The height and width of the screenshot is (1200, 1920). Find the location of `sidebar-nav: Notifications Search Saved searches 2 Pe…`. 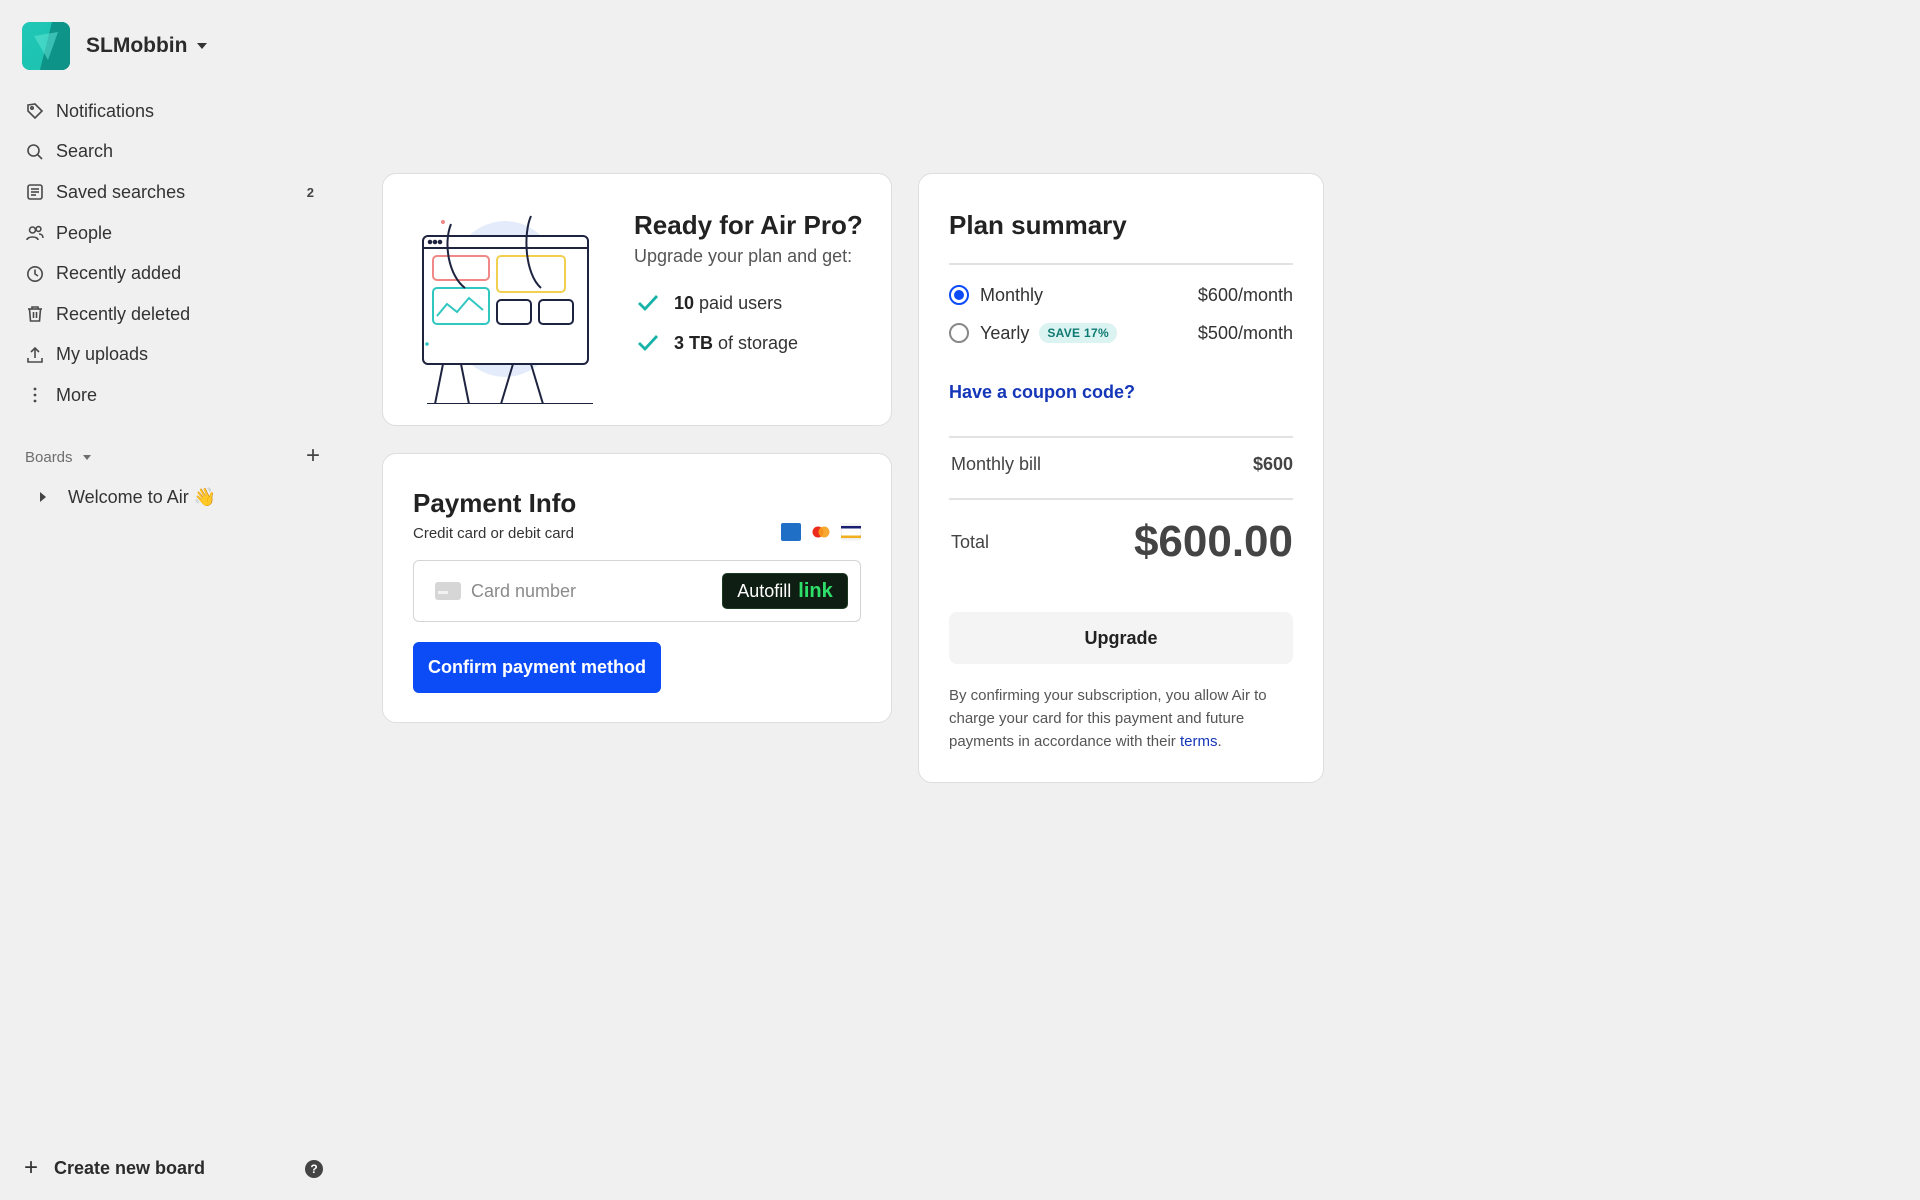

sidebar-nav: Notifications Search Saved searches 2 Pe… is located at coordinates (171, 253).